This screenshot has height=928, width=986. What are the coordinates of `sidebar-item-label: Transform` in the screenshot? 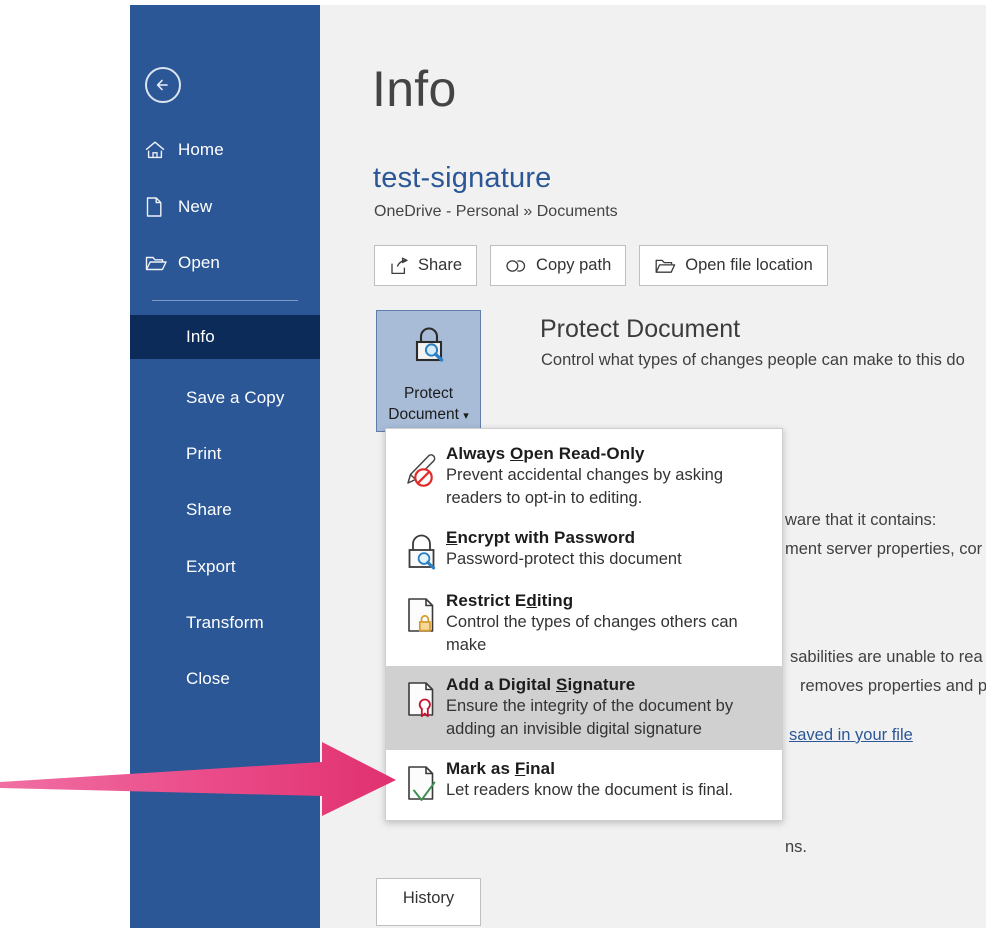 It's located at (225, 622).